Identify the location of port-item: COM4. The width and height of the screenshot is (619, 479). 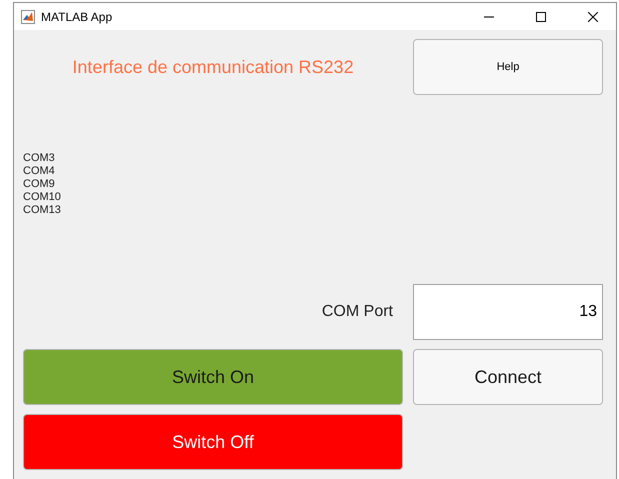
(39, 171).